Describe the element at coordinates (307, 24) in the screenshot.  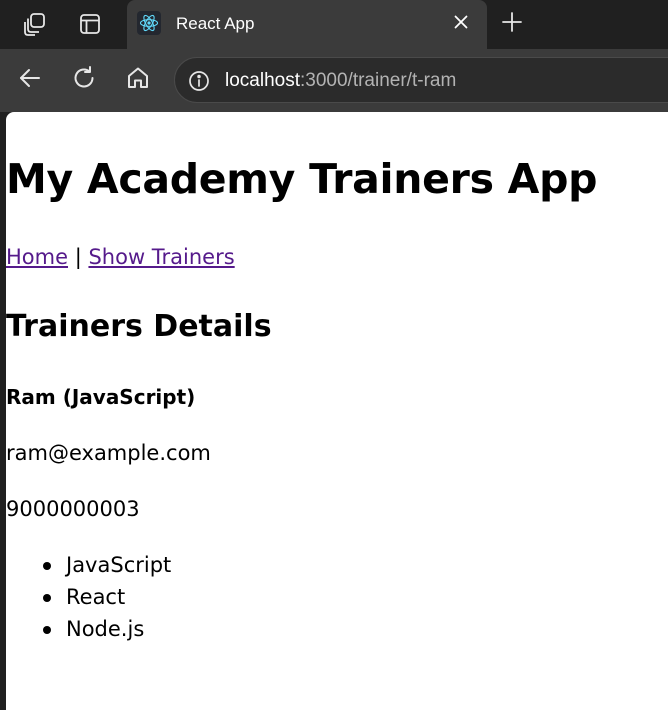
I see `tab-react-app: React App` at that location.